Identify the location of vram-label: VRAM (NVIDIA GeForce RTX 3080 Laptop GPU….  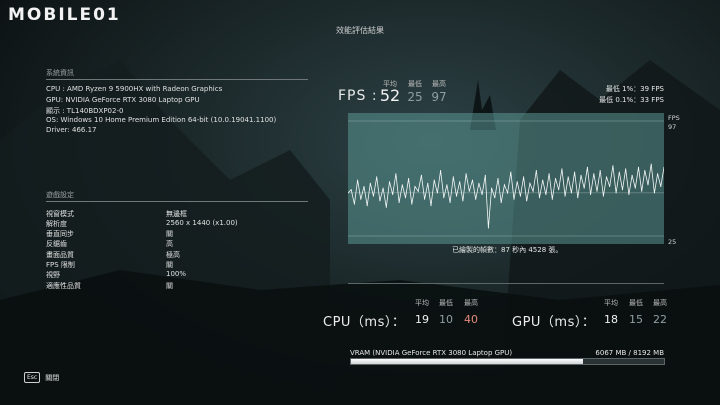
(431, 353).